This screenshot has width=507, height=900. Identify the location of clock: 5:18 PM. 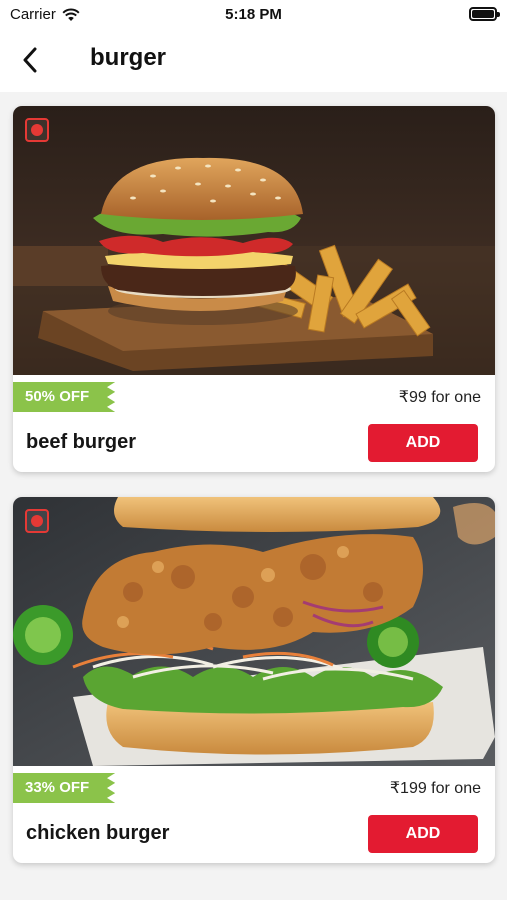
(253, 14).